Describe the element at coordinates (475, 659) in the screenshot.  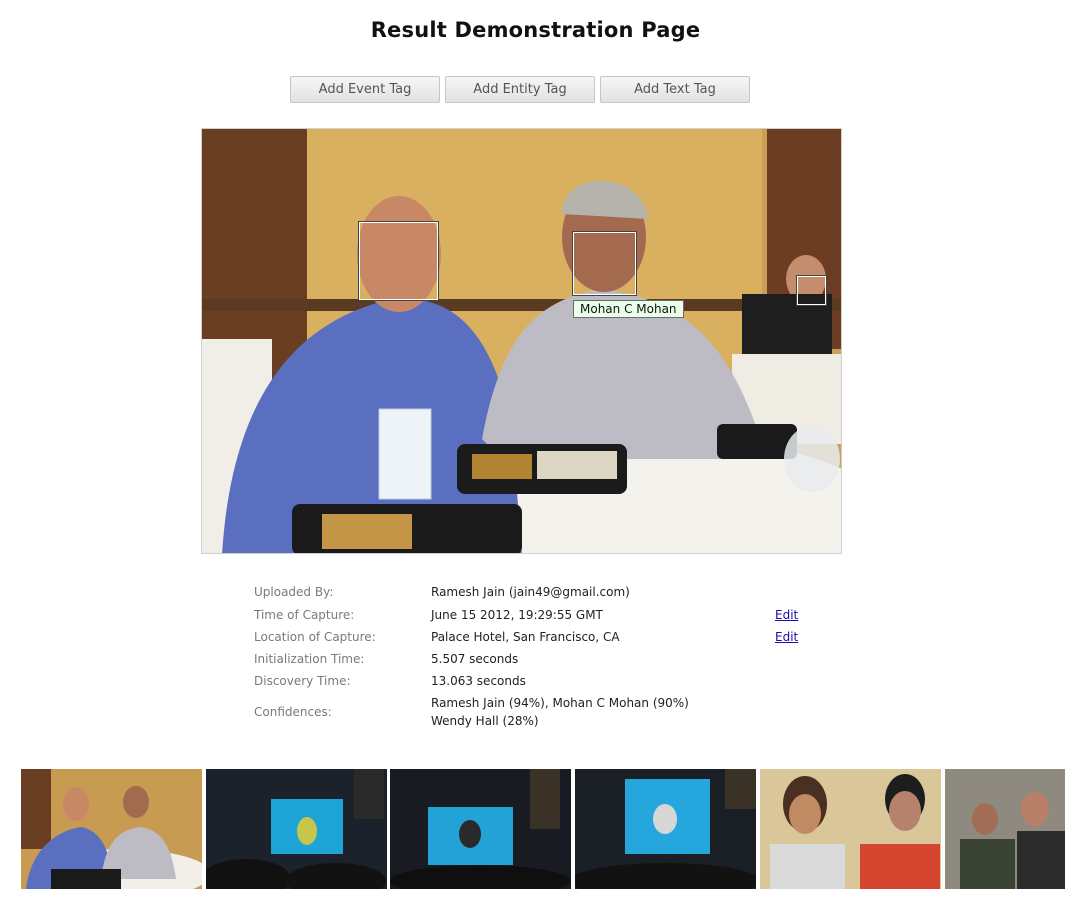
I see `initialization-time-value: 5.507 seconds` at that location.